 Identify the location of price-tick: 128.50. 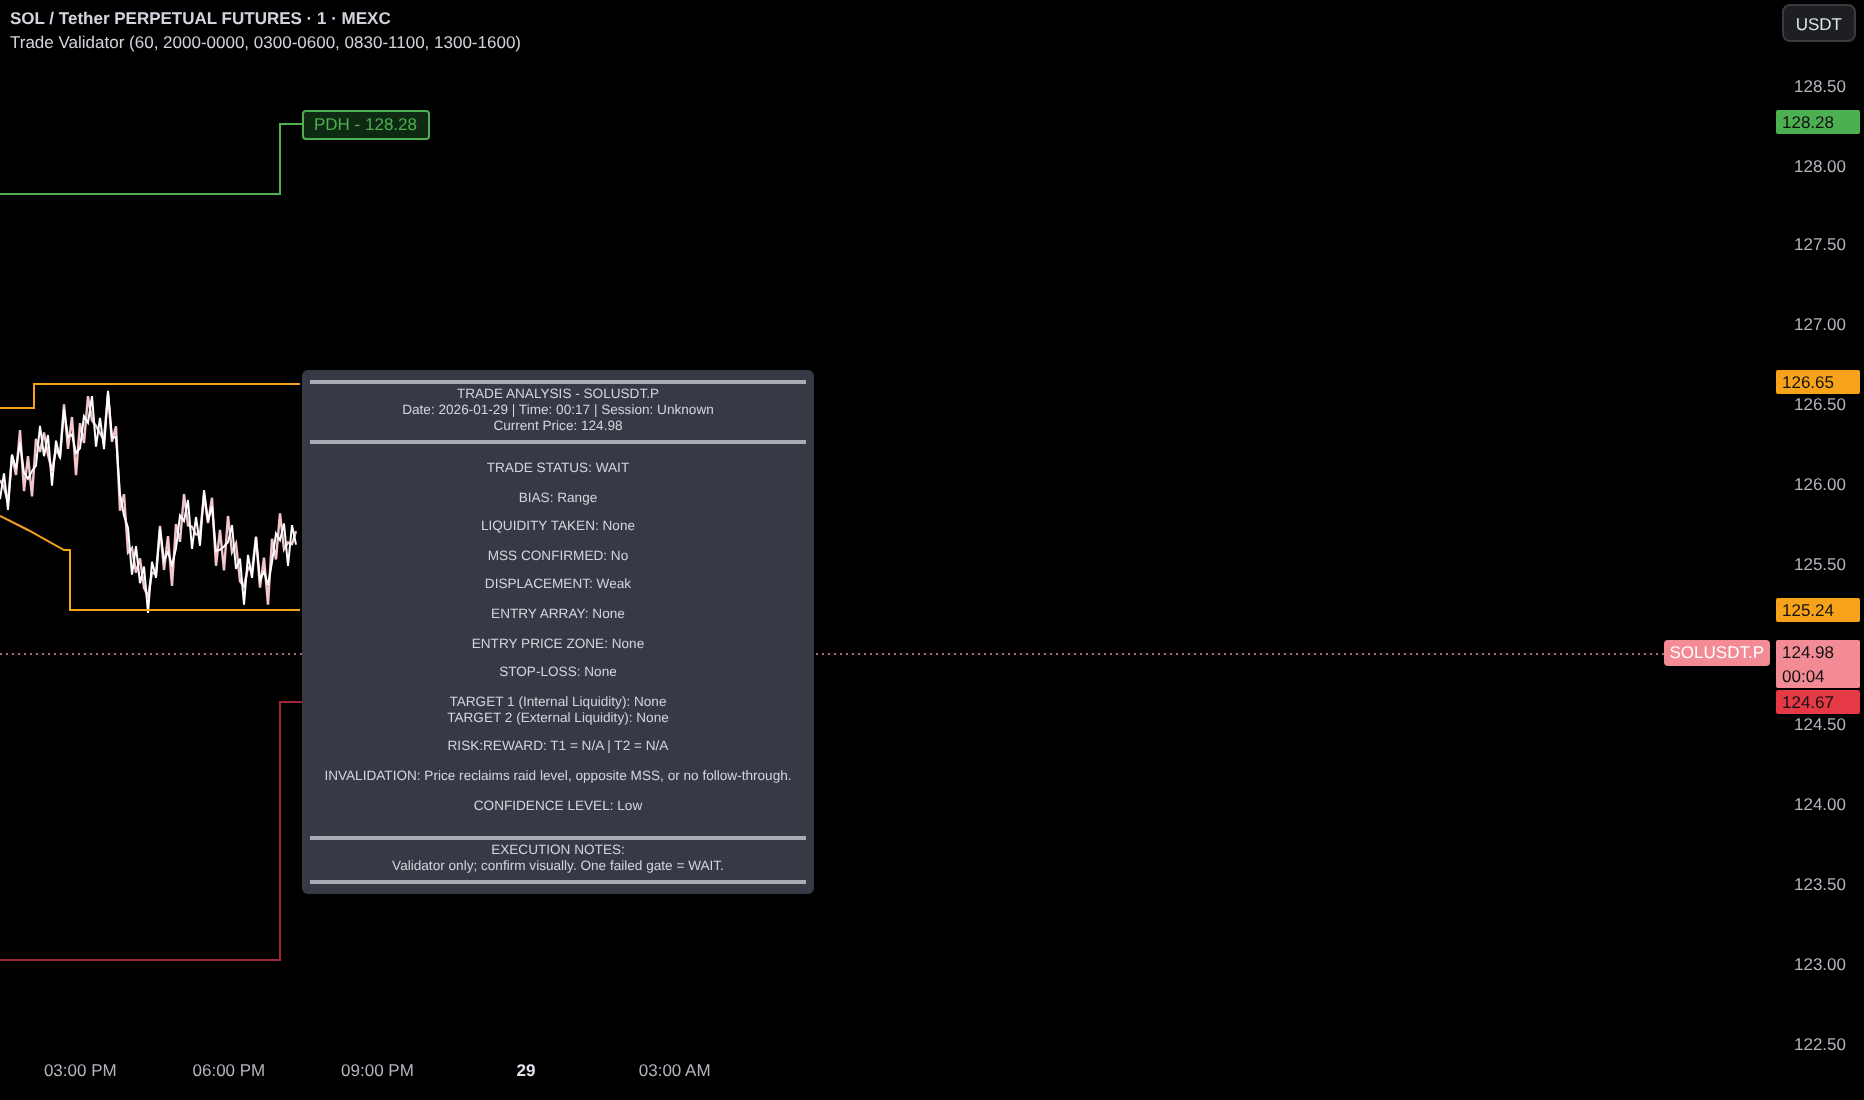
(1820, 86).